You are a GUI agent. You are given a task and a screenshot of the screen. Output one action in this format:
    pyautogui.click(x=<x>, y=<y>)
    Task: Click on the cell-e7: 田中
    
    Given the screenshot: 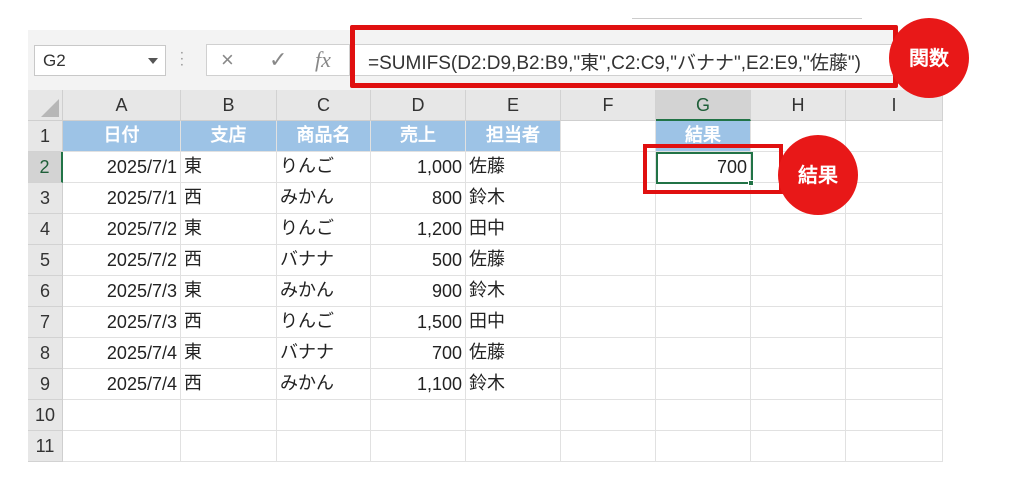 What is the action you would take?
    pyautogui.click(x=513, y=322)
    